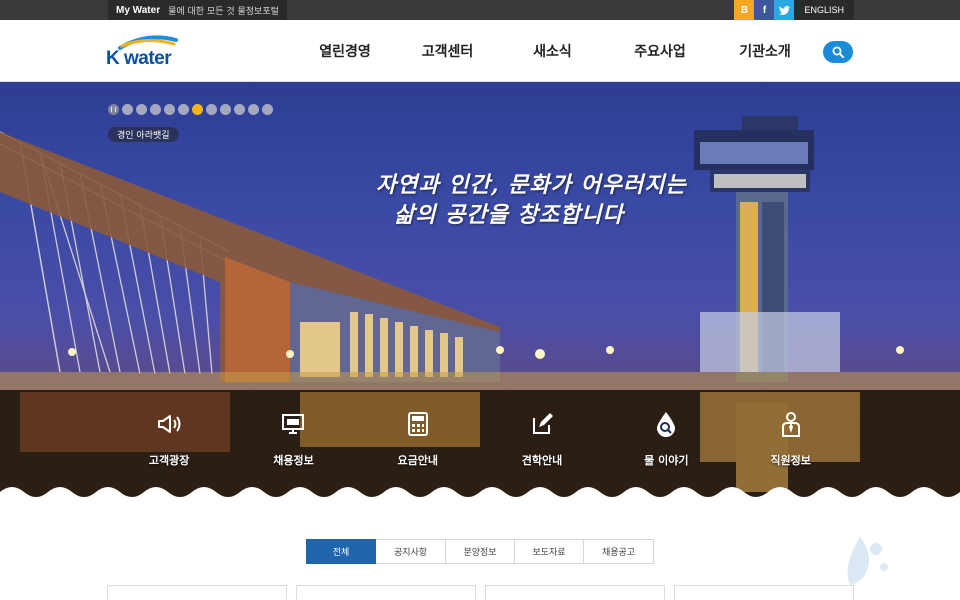 The width and height of the screenshot is (960, 600). What do you see at coordinates (765, 51) in the screenshot?
I see `nav-about: 기관소개` at bounding box center [765, 51].